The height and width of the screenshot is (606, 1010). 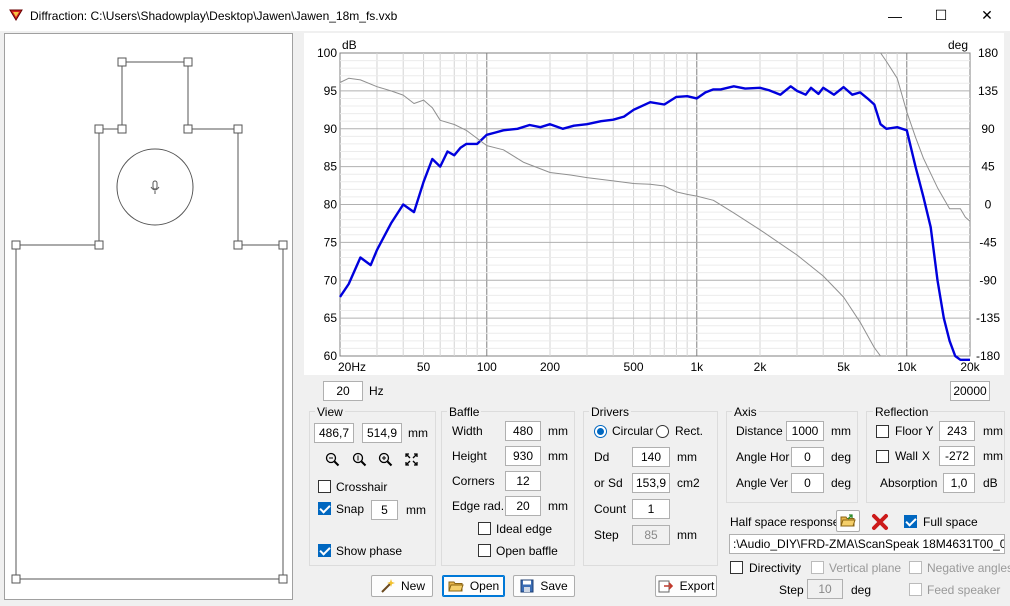 I want to click on height-input: 930, so click(x=523, y=456).